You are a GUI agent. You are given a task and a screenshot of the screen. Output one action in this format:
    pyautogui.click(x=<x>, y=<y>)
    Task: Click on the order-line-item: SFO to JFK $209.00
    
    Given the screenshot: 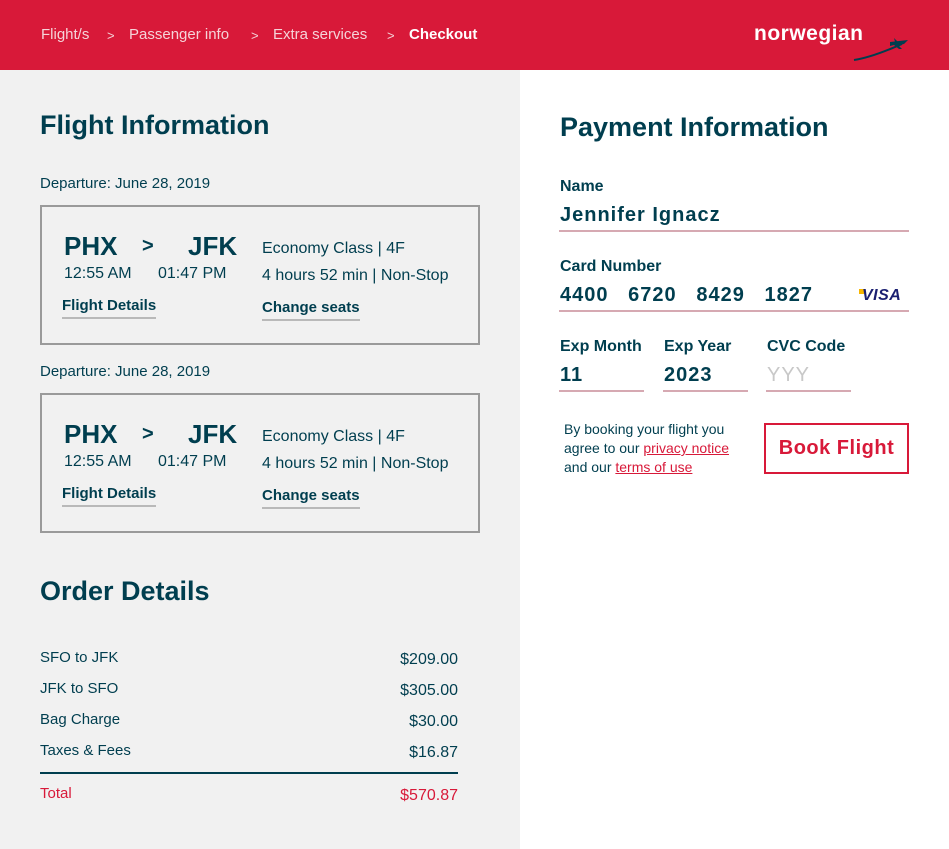 What is the action you would take?
    pyautogui.click(x=249, y=661)
    